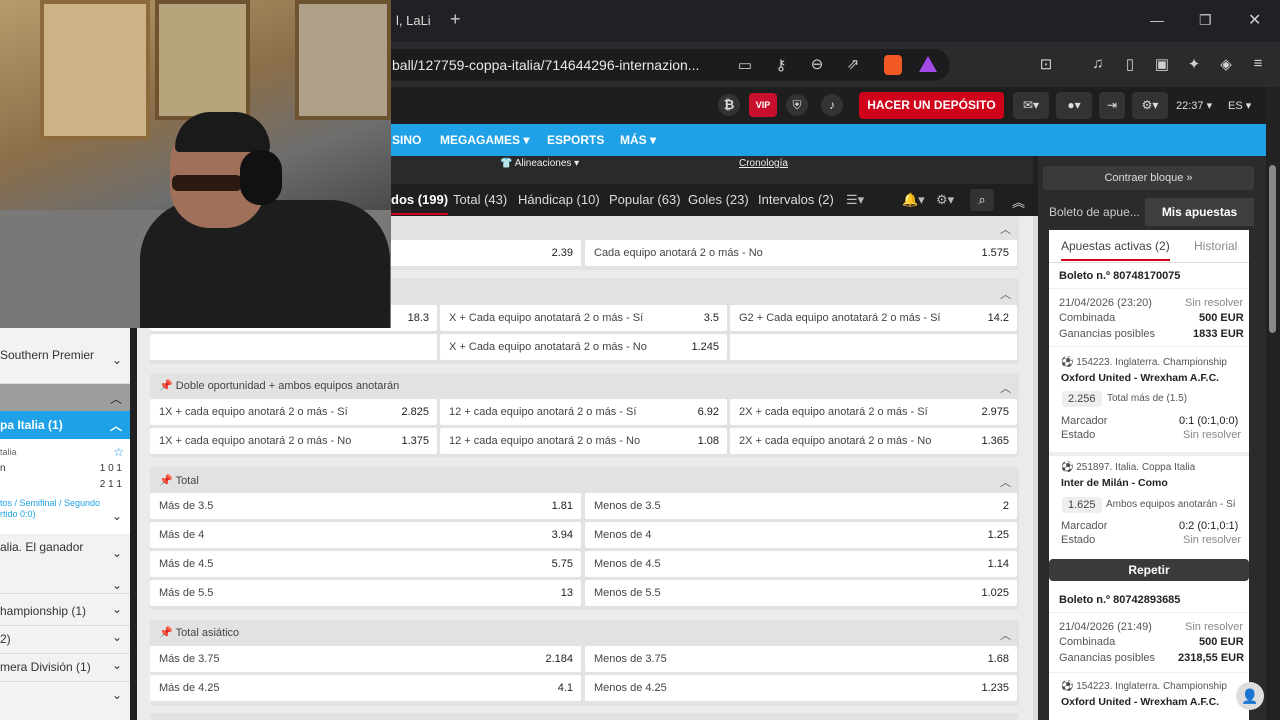 The height and width of the screenshot is (720, 1280). Describe the element at coordinates (801, 535) in the screenshot. I see `odd-cell: Menos de 4 1.25` at that location.